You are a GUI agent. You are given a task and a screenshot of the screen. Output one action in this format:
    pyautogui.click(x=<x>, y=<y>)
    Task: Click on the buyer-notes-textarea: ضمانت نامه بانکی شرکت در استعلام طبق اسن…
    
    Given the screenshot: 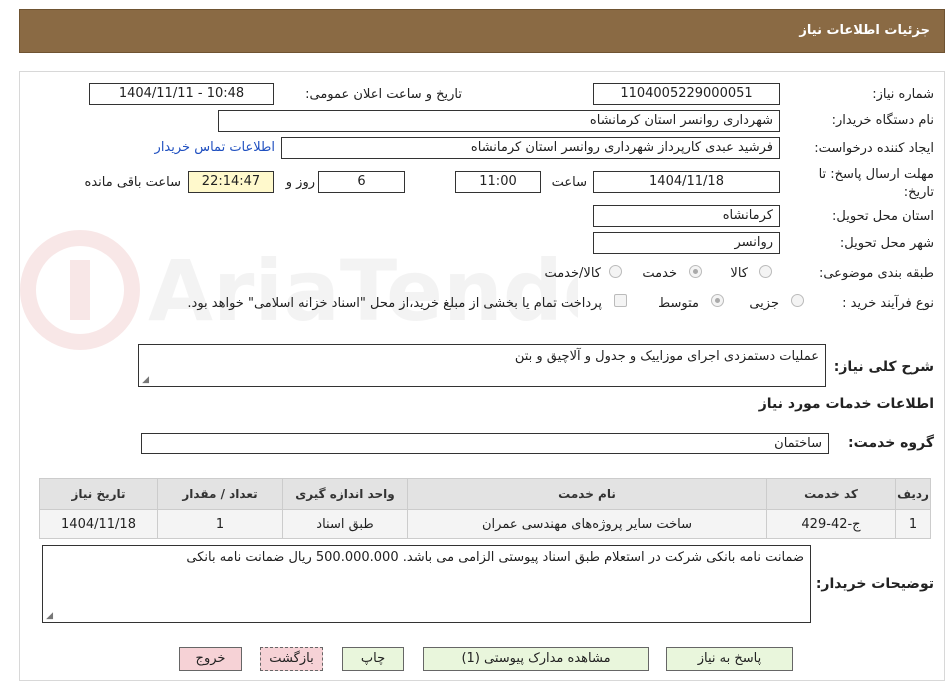 What is the action you would take?
    pyautogui.click(x=426, y=584)
    